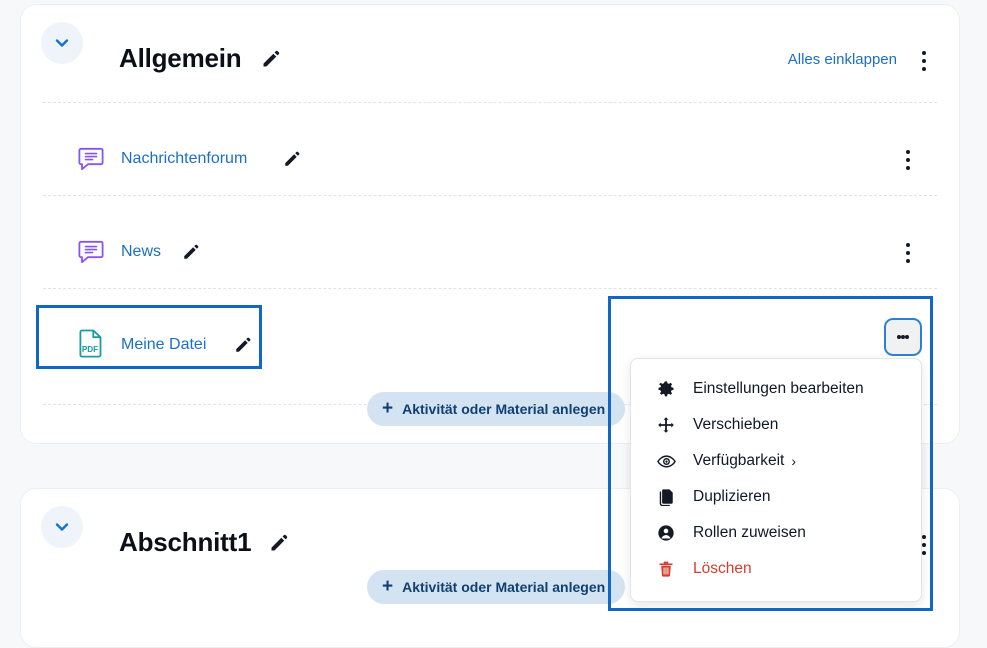 Image resolution: width=987 pixels, height=648 pixels. I want to click on activity-link: News, so click(141, 252).